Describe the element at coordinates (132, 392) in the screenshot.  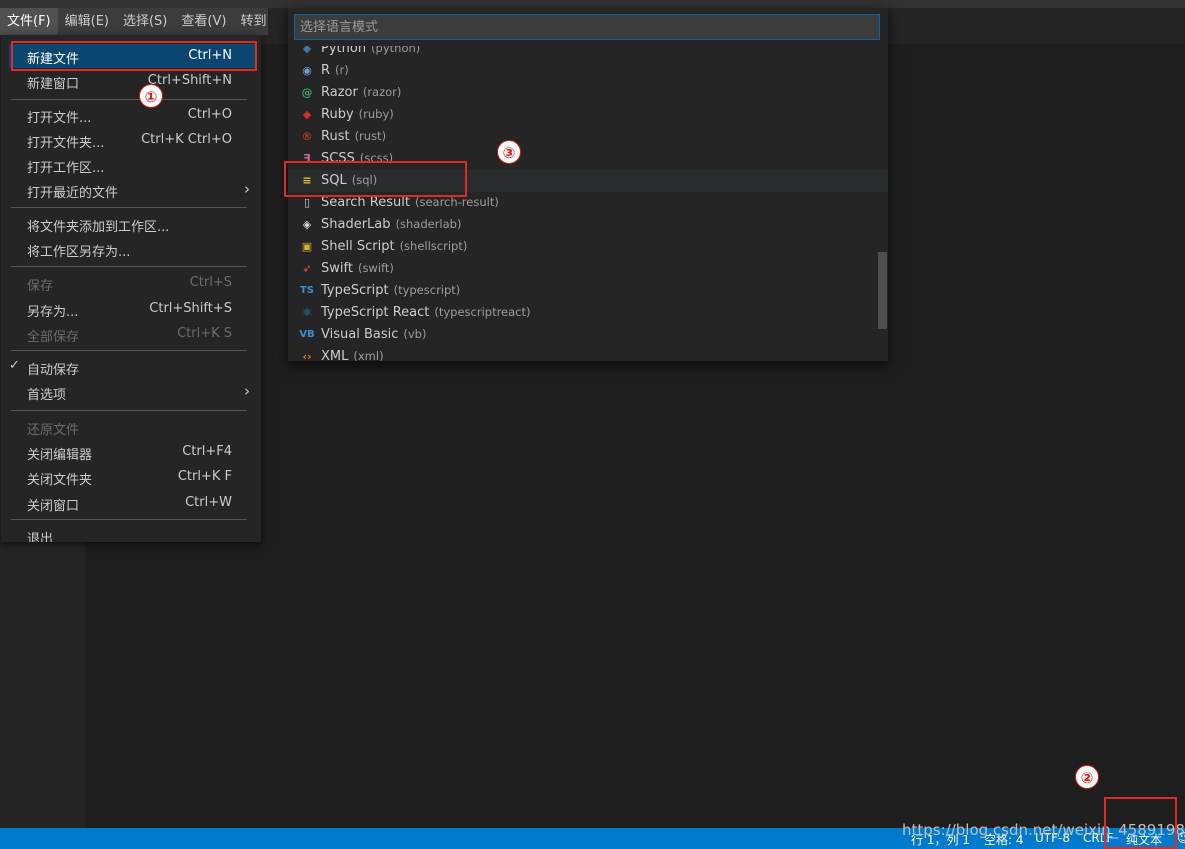
I see `menu-item-preferences: 首选项 ›` at that location.